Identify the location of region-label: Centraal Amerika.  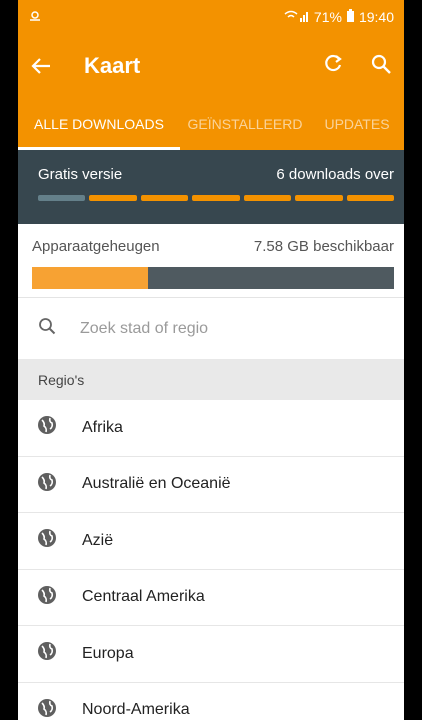
(143, 597).